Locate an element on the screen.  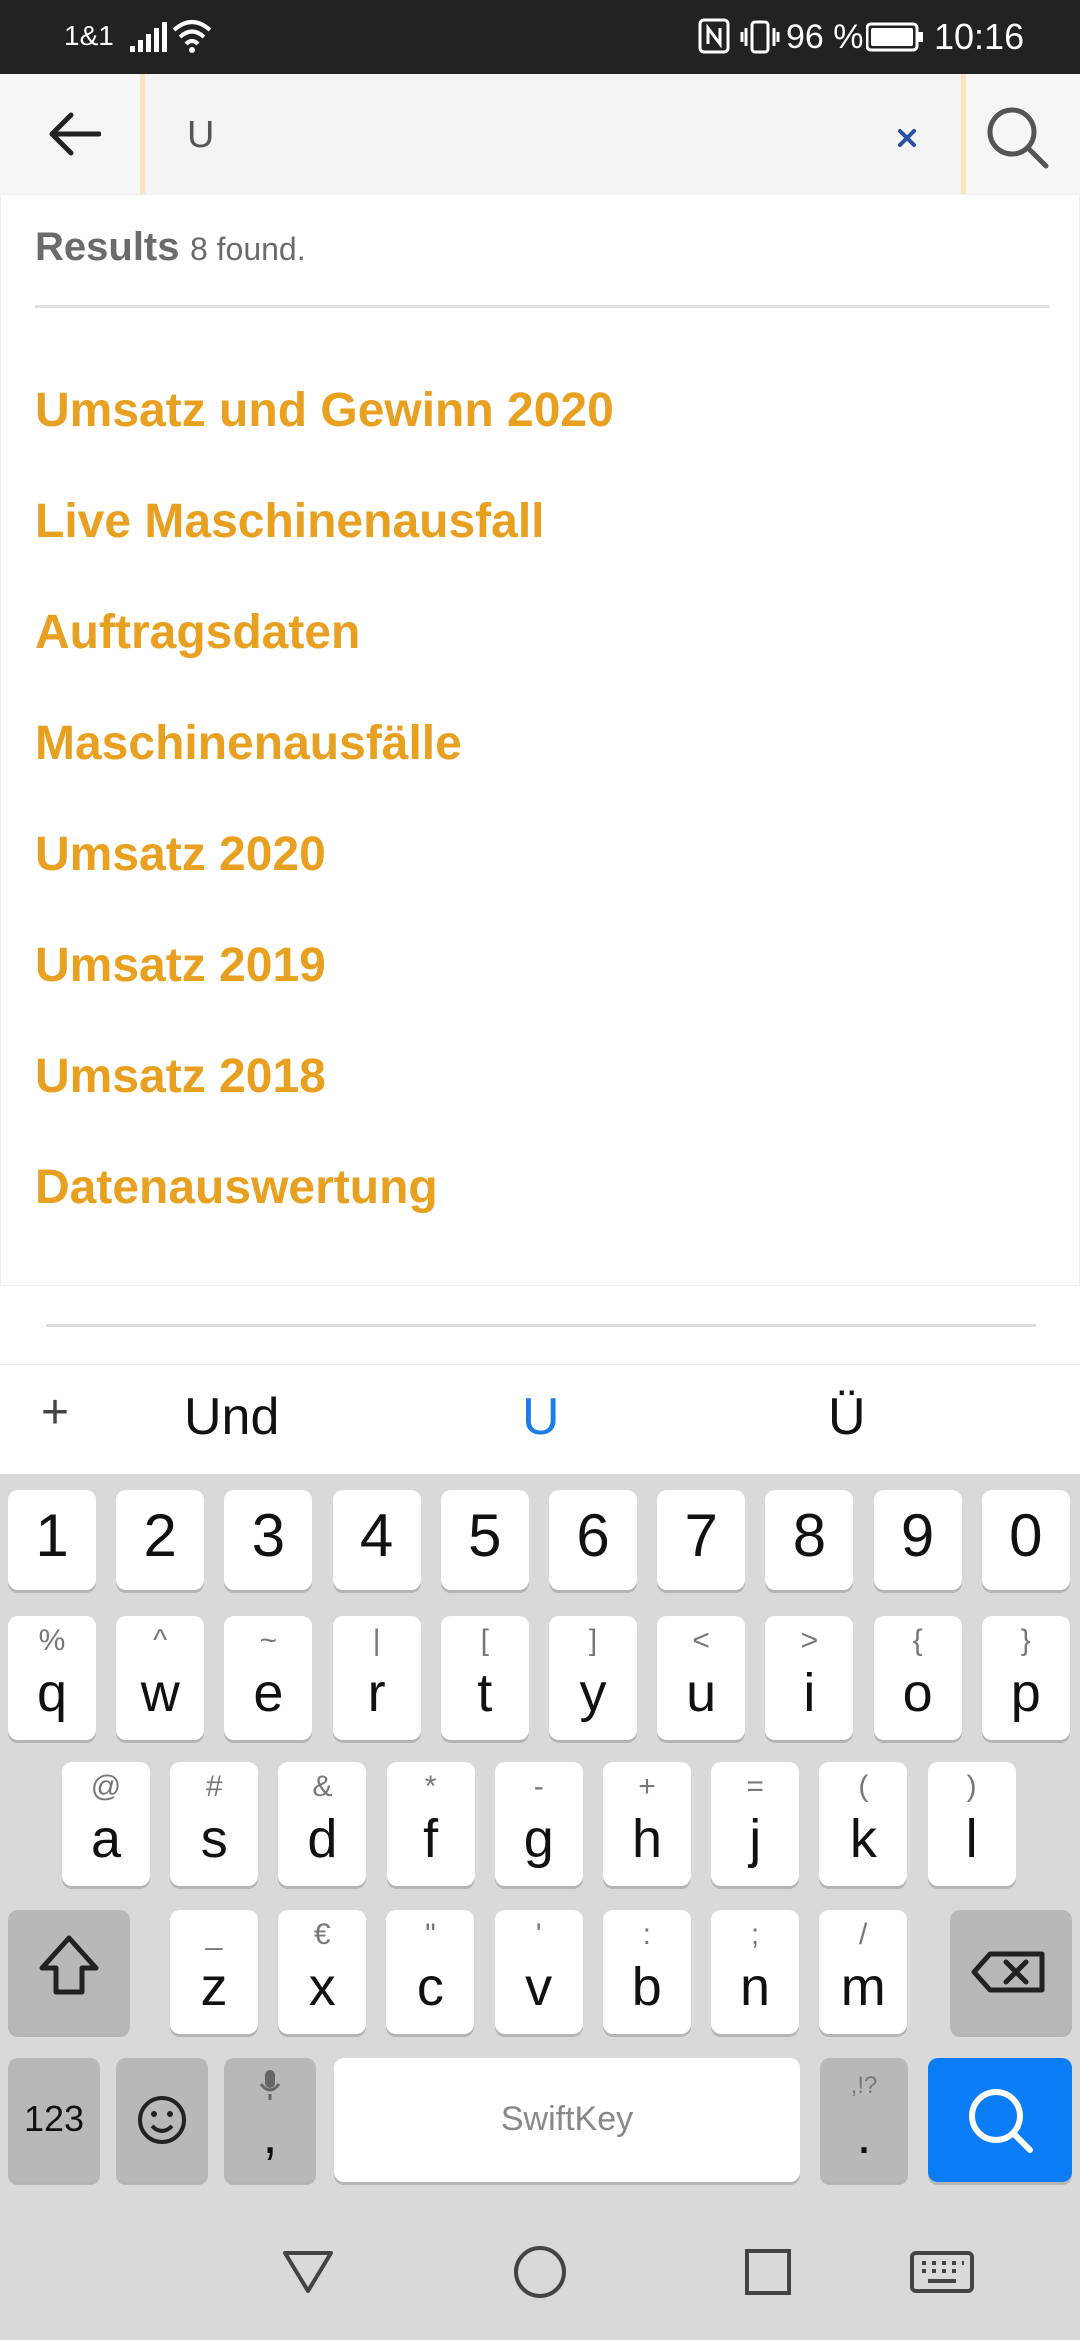
key-label: i is located at coordinates (809, 1693).